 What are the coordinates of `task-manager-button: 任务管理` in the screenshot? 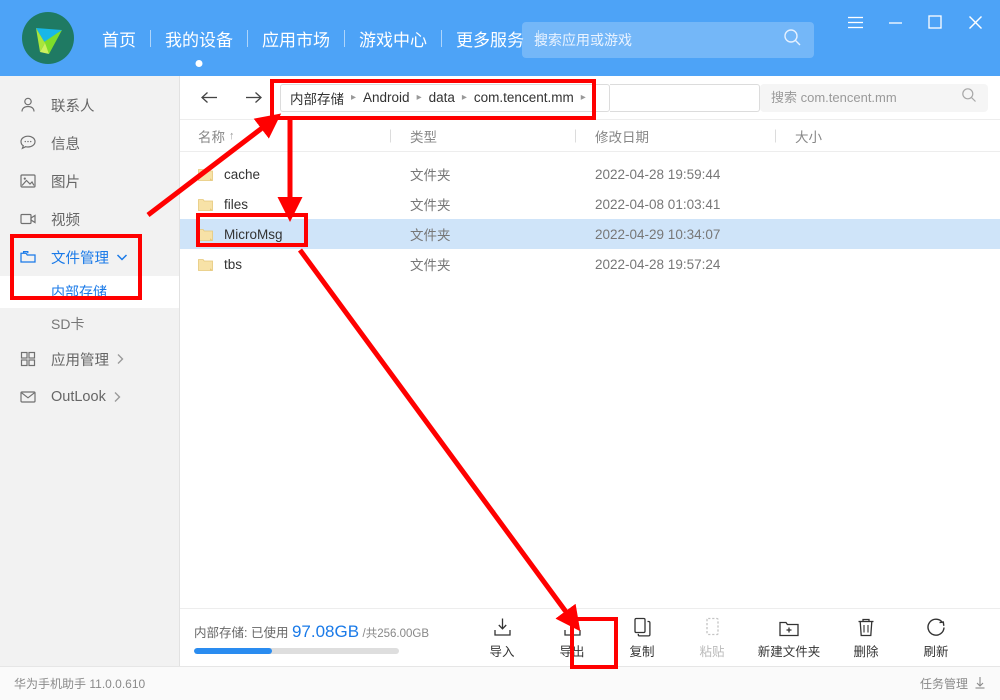 It's located at (953, 683).